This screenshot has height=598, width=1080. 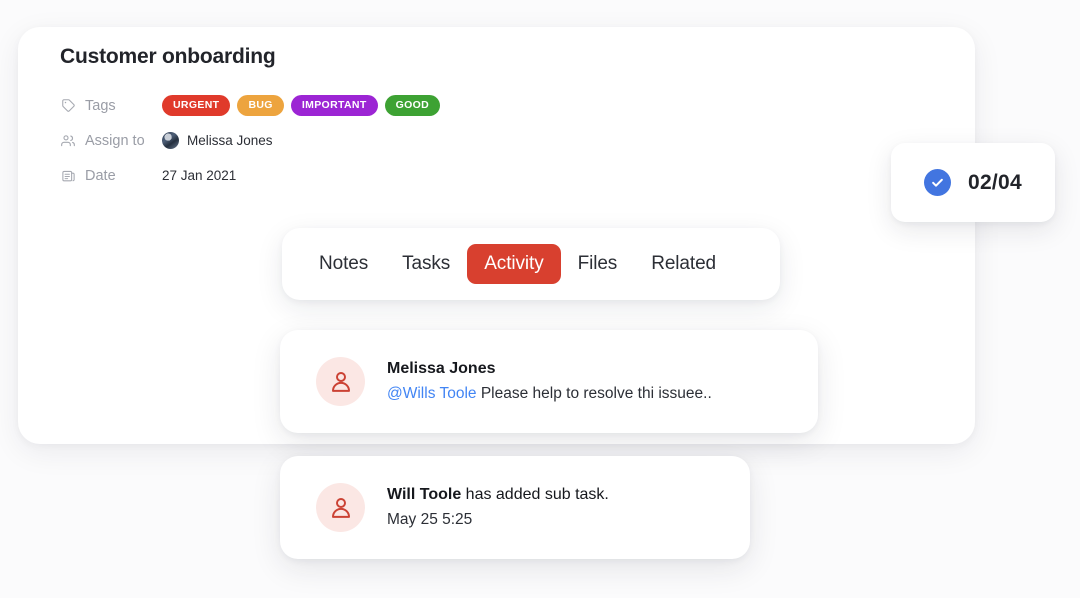 I want to click on tag-pill: URGENT, so click(x=196, y=105).